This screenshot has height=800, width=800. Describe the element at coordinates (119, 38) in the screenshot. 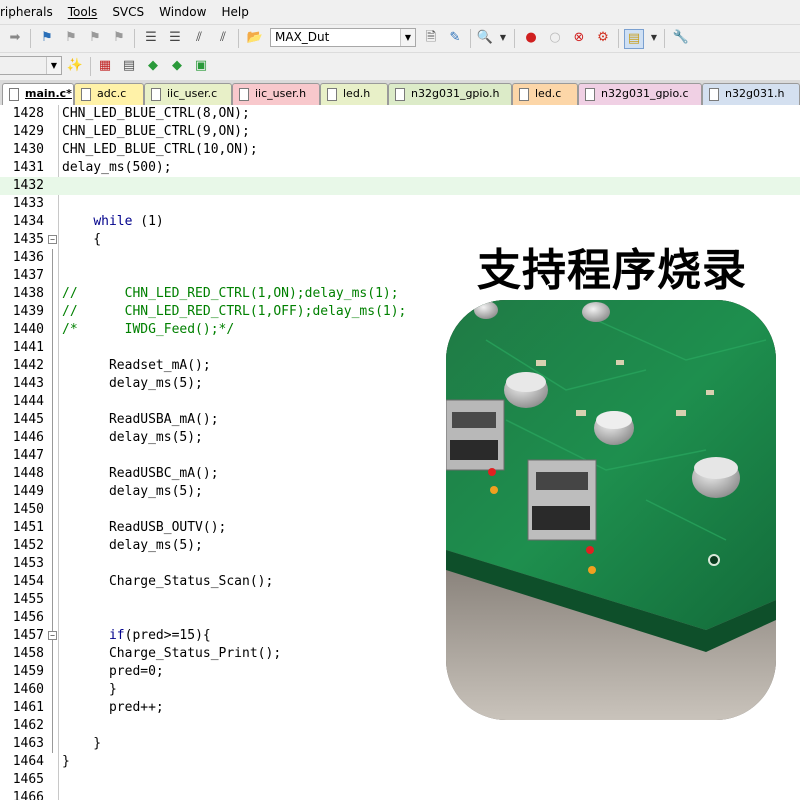

I see `clear-bookmarks-icon: ⚑` at that location.